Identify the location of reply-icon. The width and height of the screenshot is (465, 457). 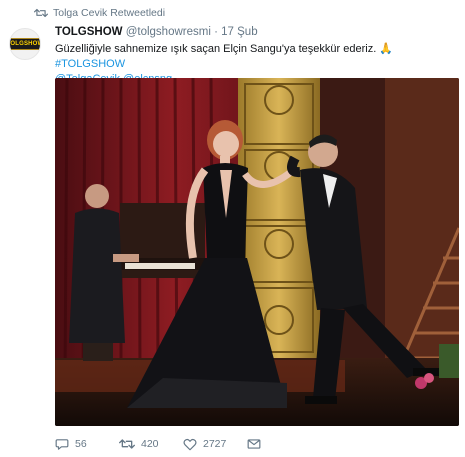
(62, 444).